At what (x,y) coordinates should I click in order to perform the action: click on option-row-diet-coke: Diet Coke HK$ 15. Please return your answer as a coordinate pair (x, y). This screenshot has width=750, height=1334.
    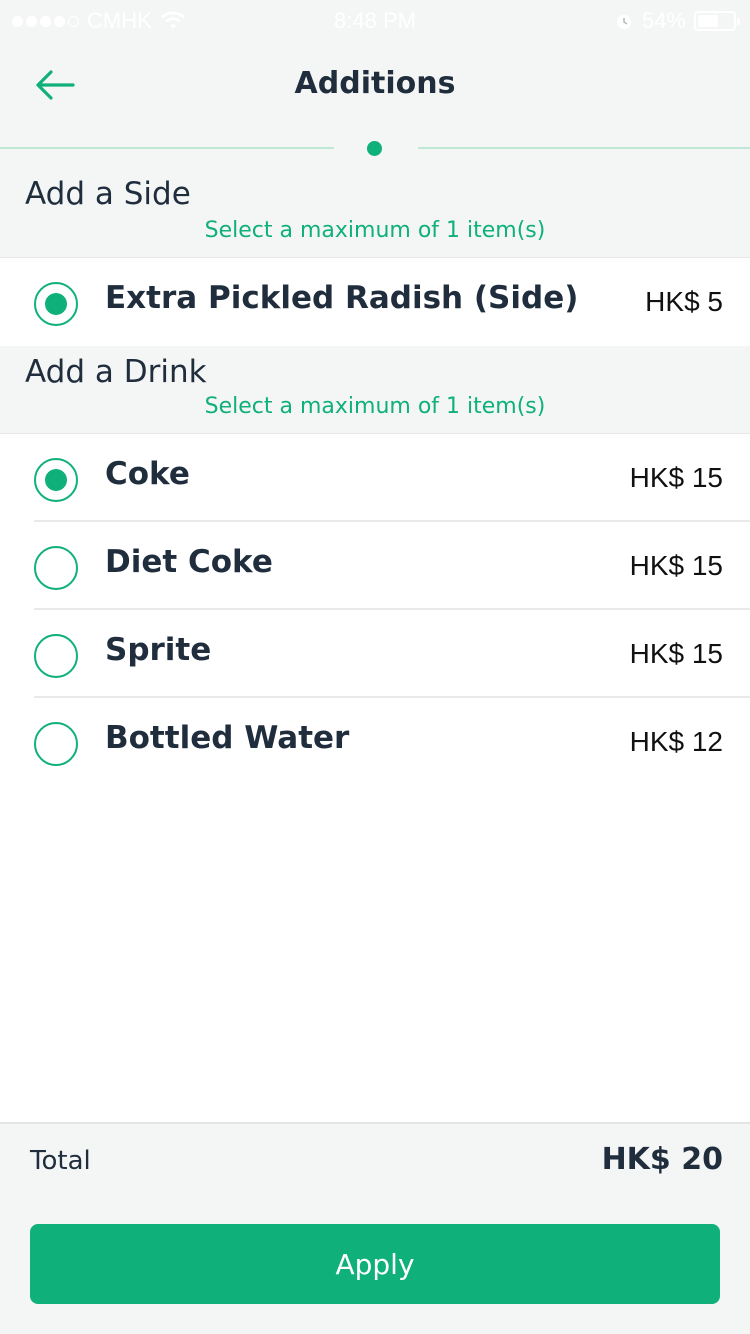
    Looking at the image, I should click on (375, 566).